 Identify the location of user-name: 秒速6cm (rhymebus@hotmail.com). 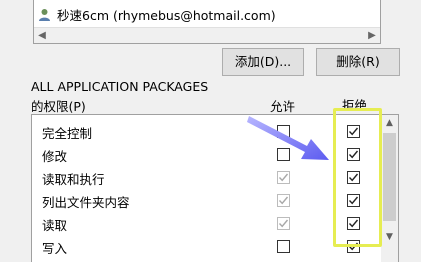
(166, 15).